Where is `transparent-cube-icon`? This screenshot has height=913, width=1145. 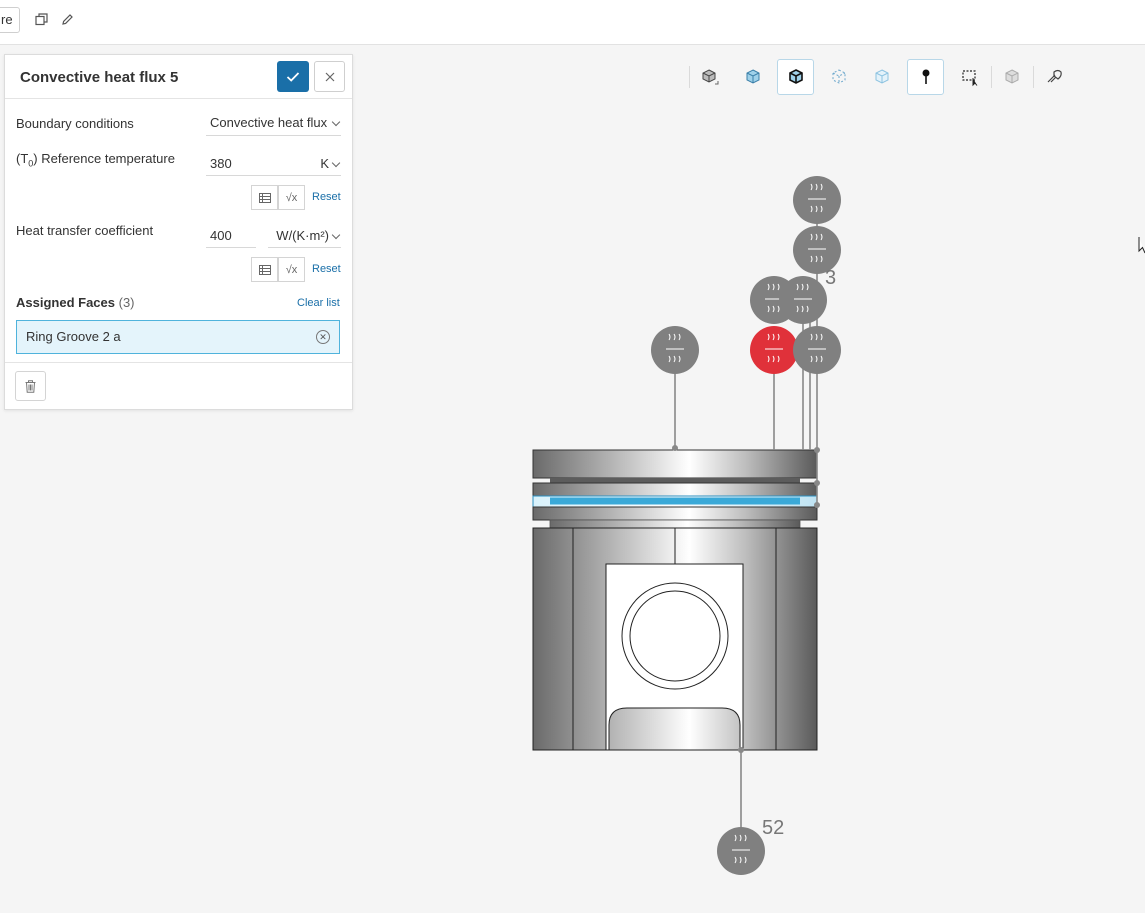 transparent-cube-icon is located at coordinates (881, 76).